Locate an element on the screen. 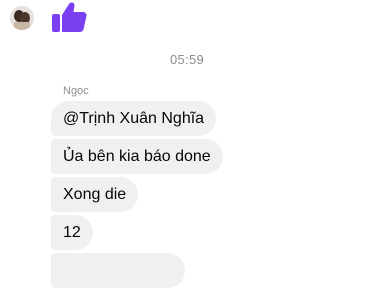 Image resolution: width=374 pixels, height=288 pixels. avatar-photo is located at coordinates (22, 18).